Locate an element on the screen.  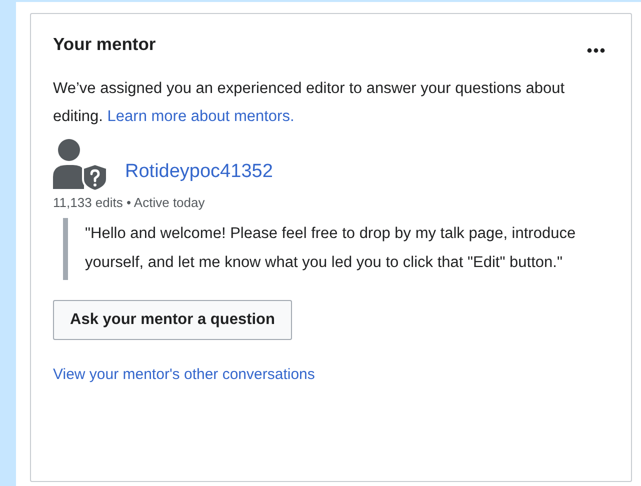
more-options-icon is located at coordinates (596, 50).